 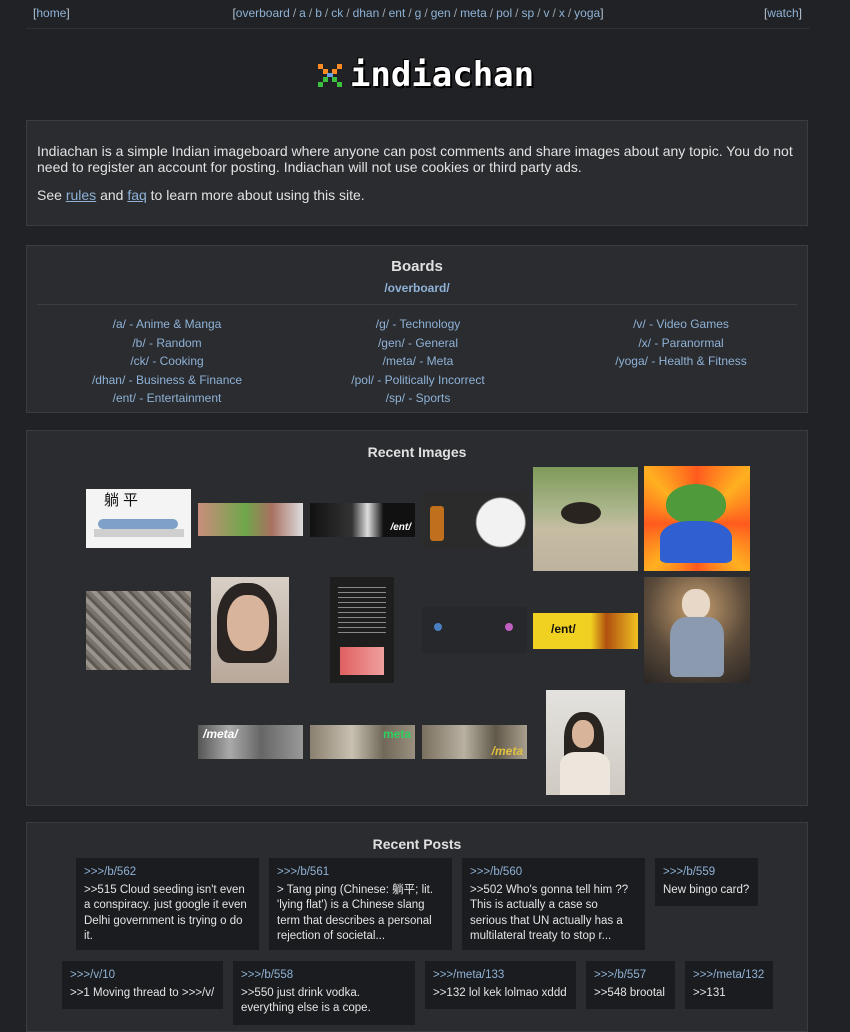 I want to click on recent-post-card: >>>/b/557 >>548 brootal, so click(x=630, y=985).